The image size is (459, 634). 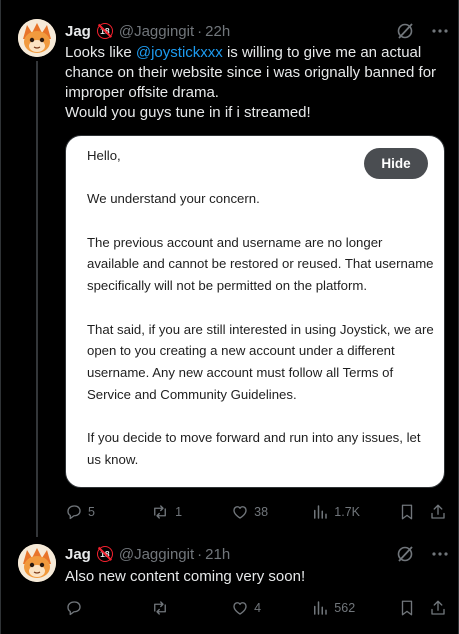 What do you see at coordinates (37, 299) in the screenshot?
I see `thread-connector` at bounding box center [37, 299].